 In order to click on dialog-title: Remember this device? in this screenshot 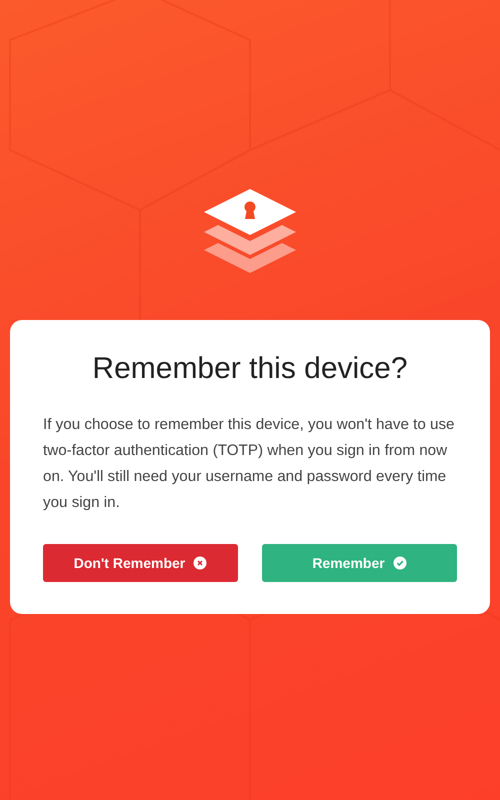, I will do `click(250, 369)`.